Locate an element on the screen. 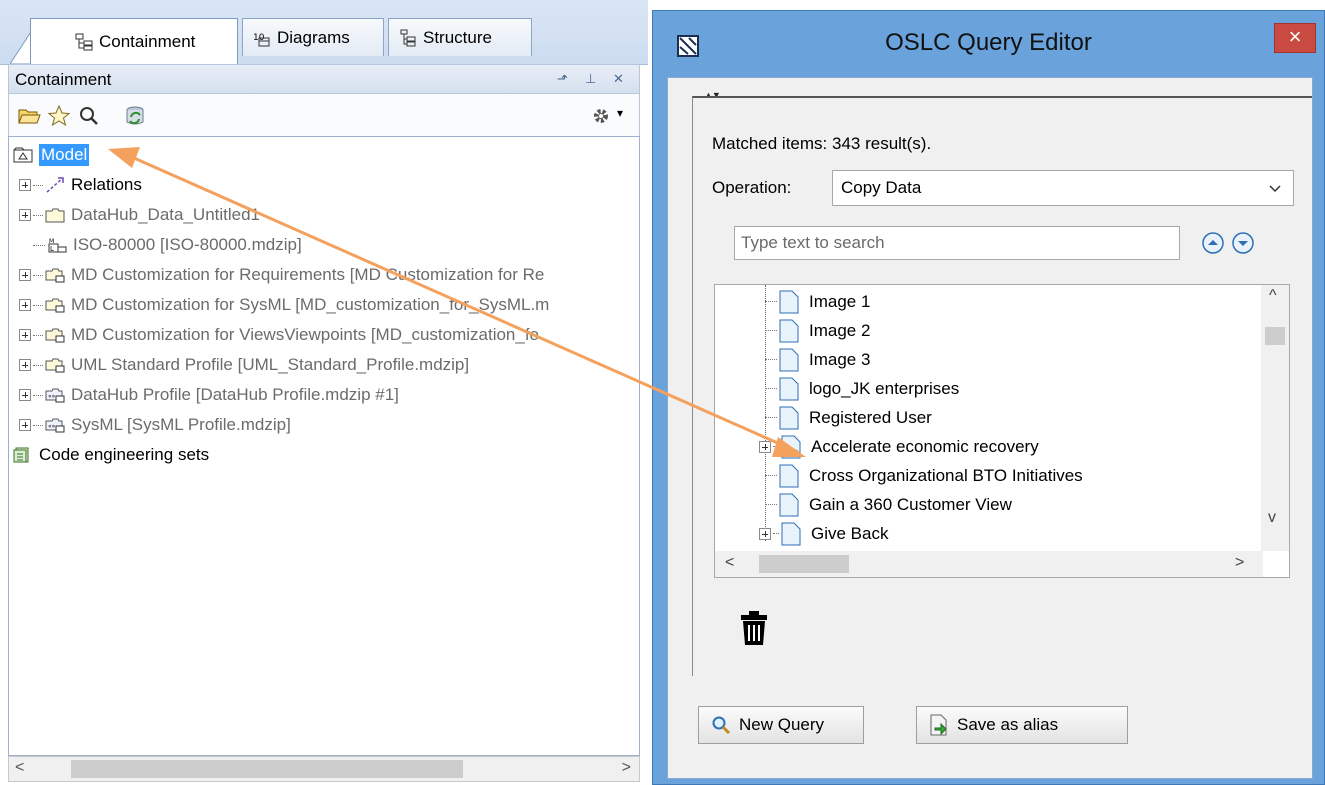 This screenshot has width=1325, height=785. result-item: Give Back is located at coordinates (823, 533).